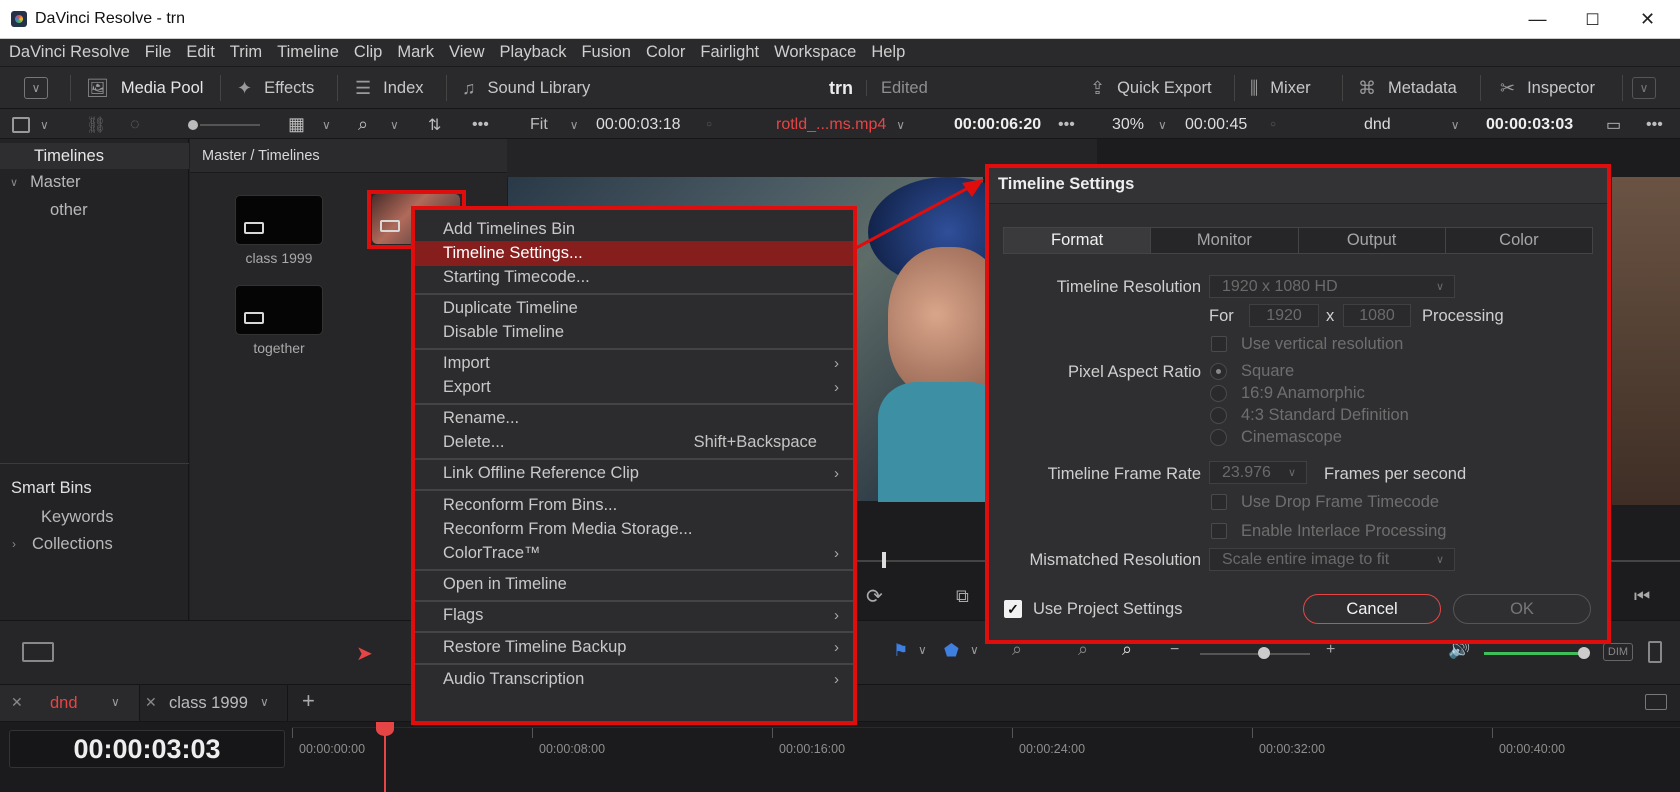 The height and width of the screenshot is (792, 1680). Describe the element at coordinates (1218, 437) in the screenshot. I see `par-cinemascope-radio` at that location.